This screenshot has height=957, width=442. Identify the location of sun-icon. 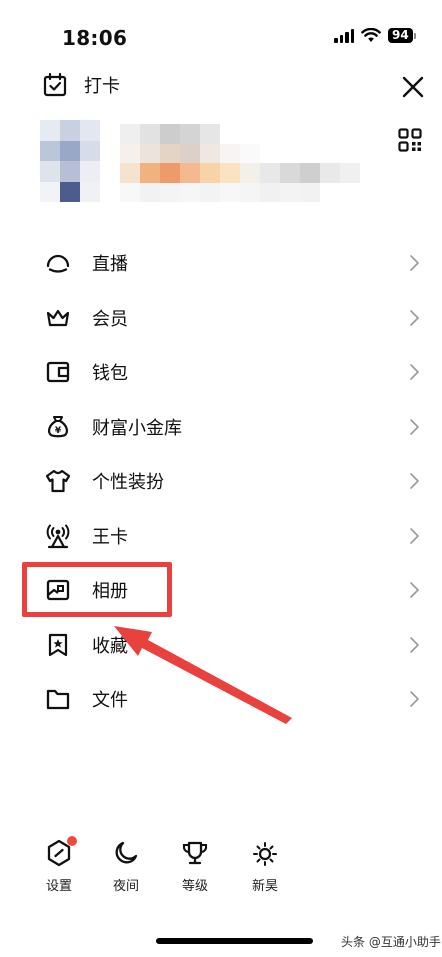
(265, 853).